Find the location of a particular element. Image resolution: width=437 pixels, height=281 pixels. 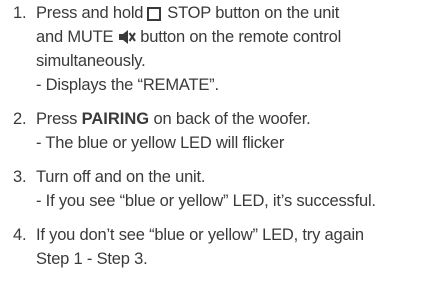

step-line: Step 1 - Step 3. is located at coordinates (92, 259).